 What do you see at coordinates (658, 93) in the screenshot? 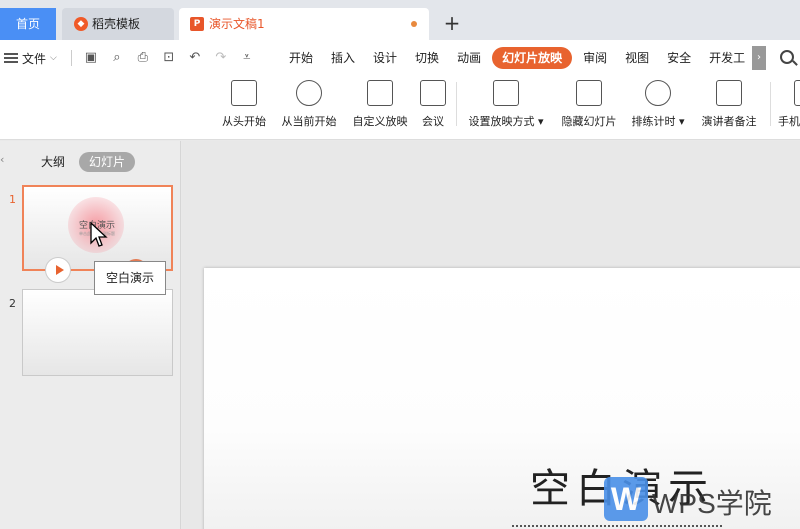
I see `rehearse-timing-icon` at bounding box center [658, 93].